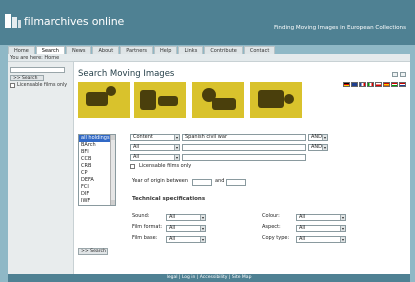 The image size is (415, 282). I want to click on language-flags, so click(374, 84).